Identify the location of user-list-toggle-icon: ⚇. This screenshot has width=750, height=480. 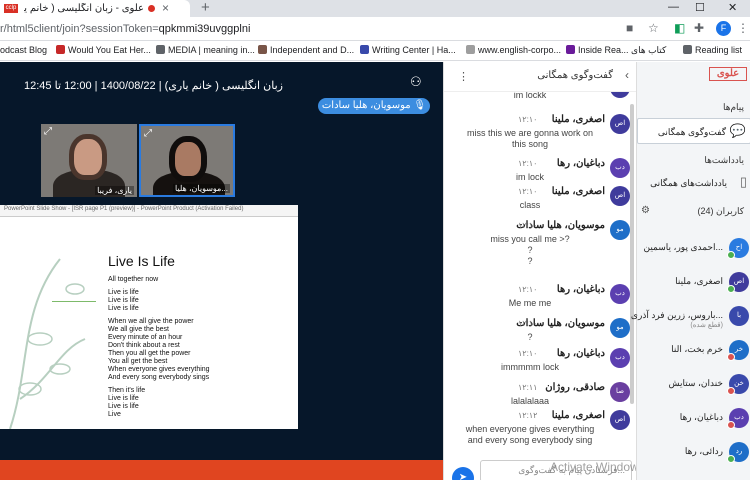
(416, 82).